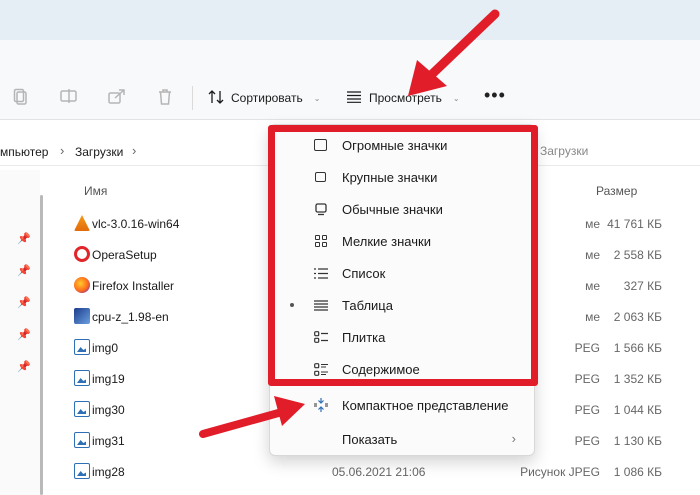 The image size is (700, 495). I want to click on arrow-to-compact-view, so click(252, 417).